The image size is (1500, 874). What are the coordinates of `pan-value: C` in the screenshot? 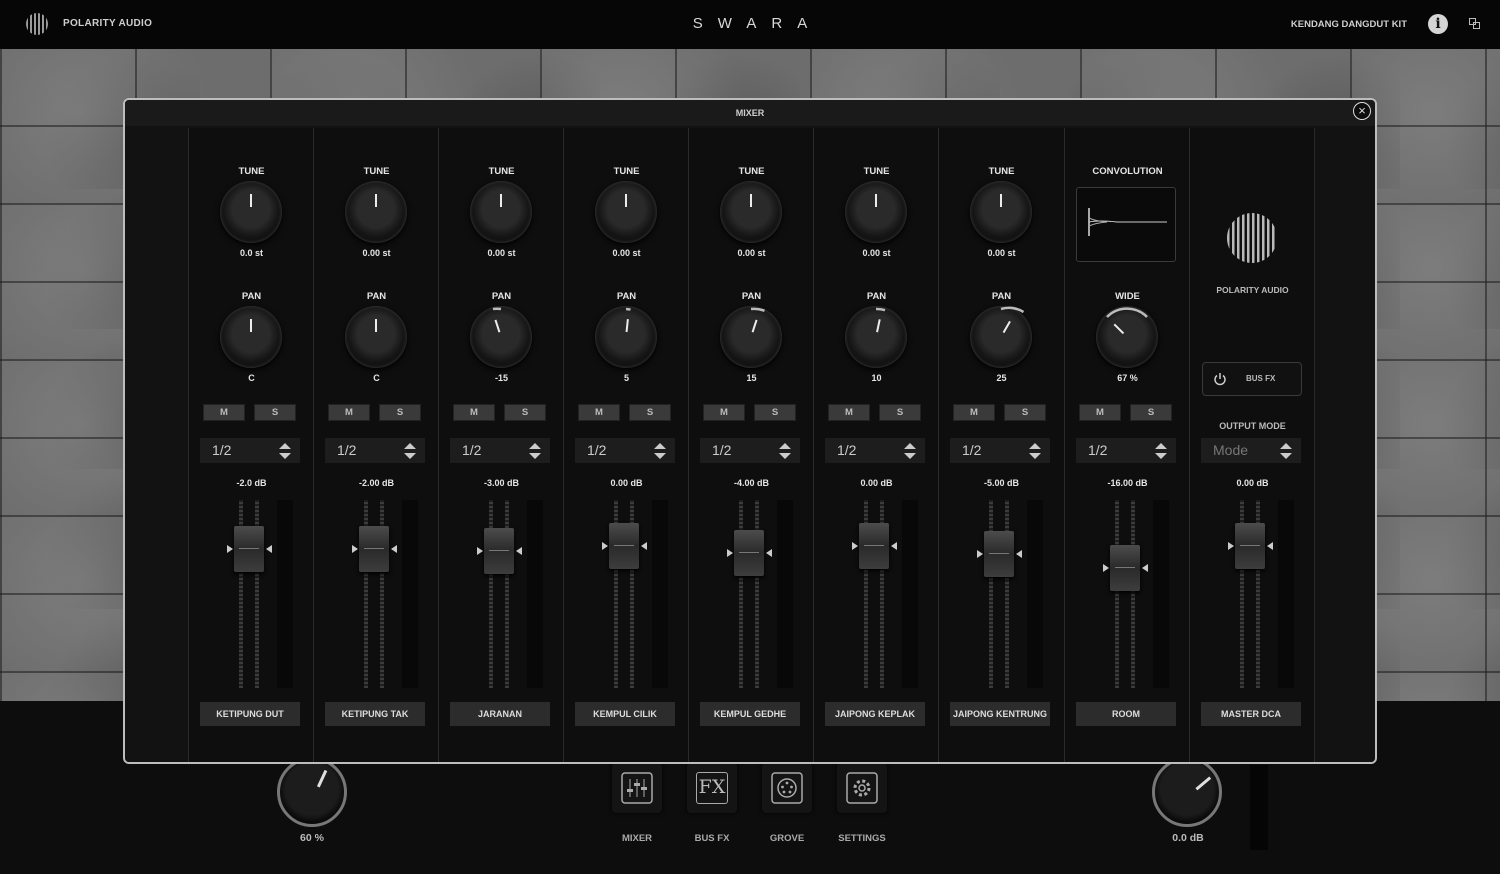 It's located at (251, 378).